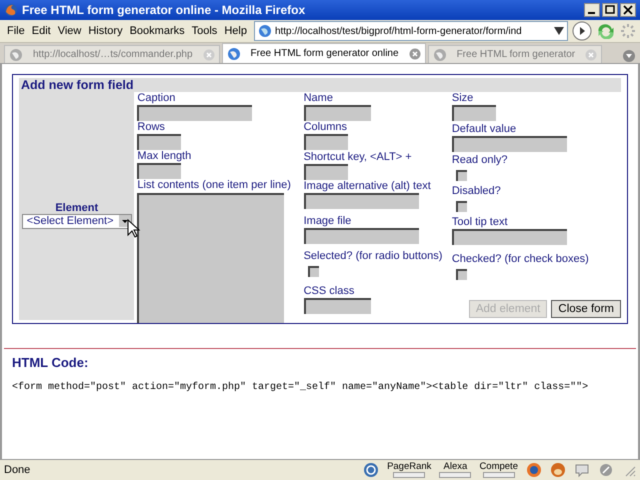 Image resolution: width=640 pixels, height=480 pixels. What do you see at coordinates (16, 31) in the screenshot?
I see `menu-item: File` at bounding box center [16, 31].